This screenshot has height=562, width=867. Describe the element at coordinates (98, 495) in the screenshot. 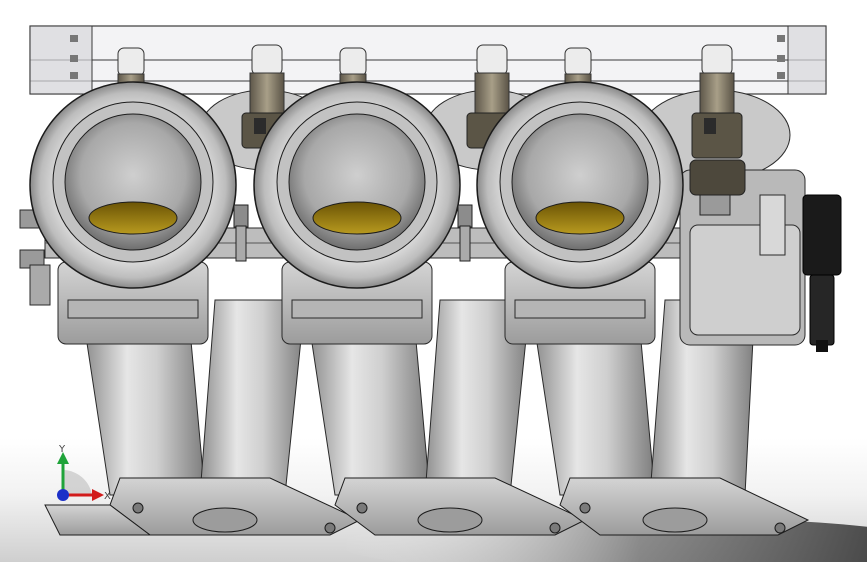

I see `x-axis-arrowhead` at that location.